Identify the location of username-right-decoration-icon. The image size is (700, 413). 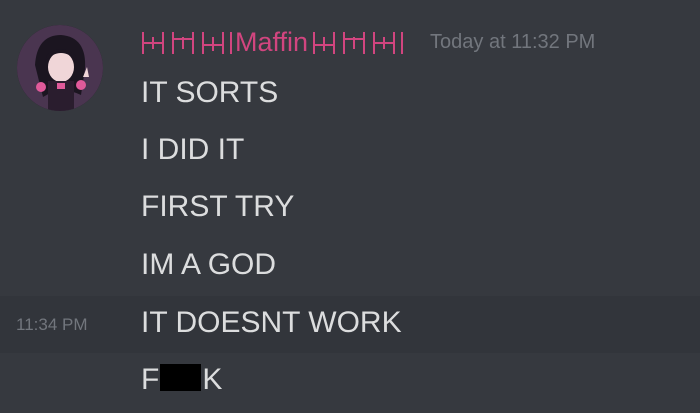
(358, 43).